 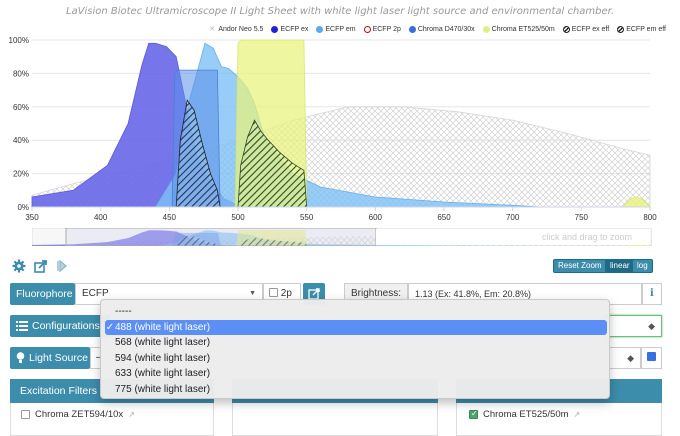 I want to click on light-source-toggle, so click(x=651, y=358).